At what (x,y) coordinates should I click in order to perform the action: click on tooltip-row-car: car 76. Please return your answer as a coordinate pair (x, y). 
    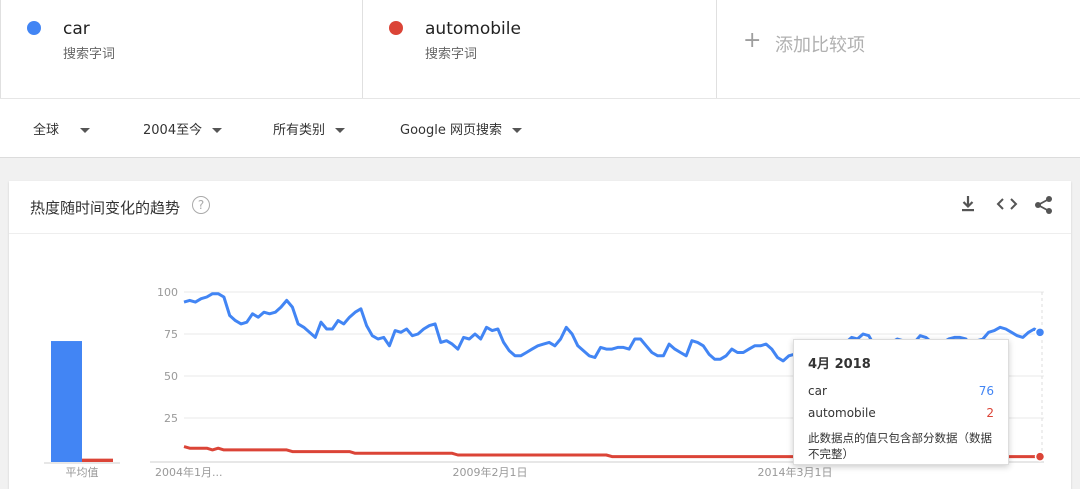
    Looking at the image, I should click on (901, 391).